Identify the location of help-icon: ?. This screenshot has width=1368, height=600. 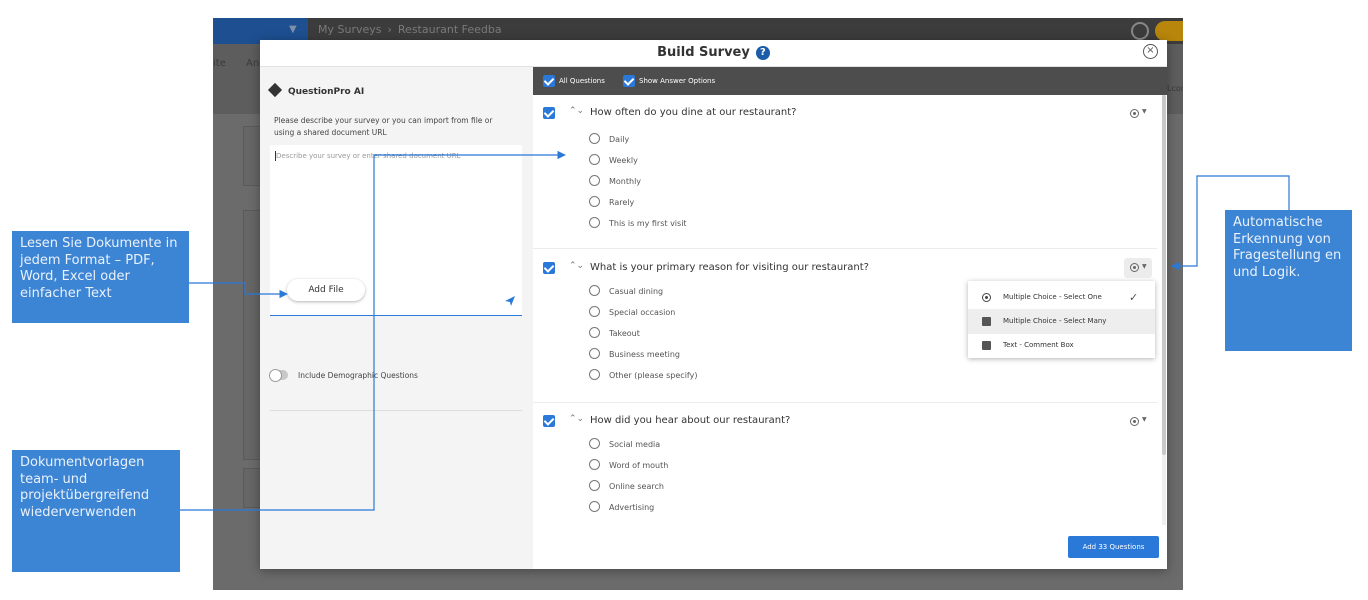
(762, 53).